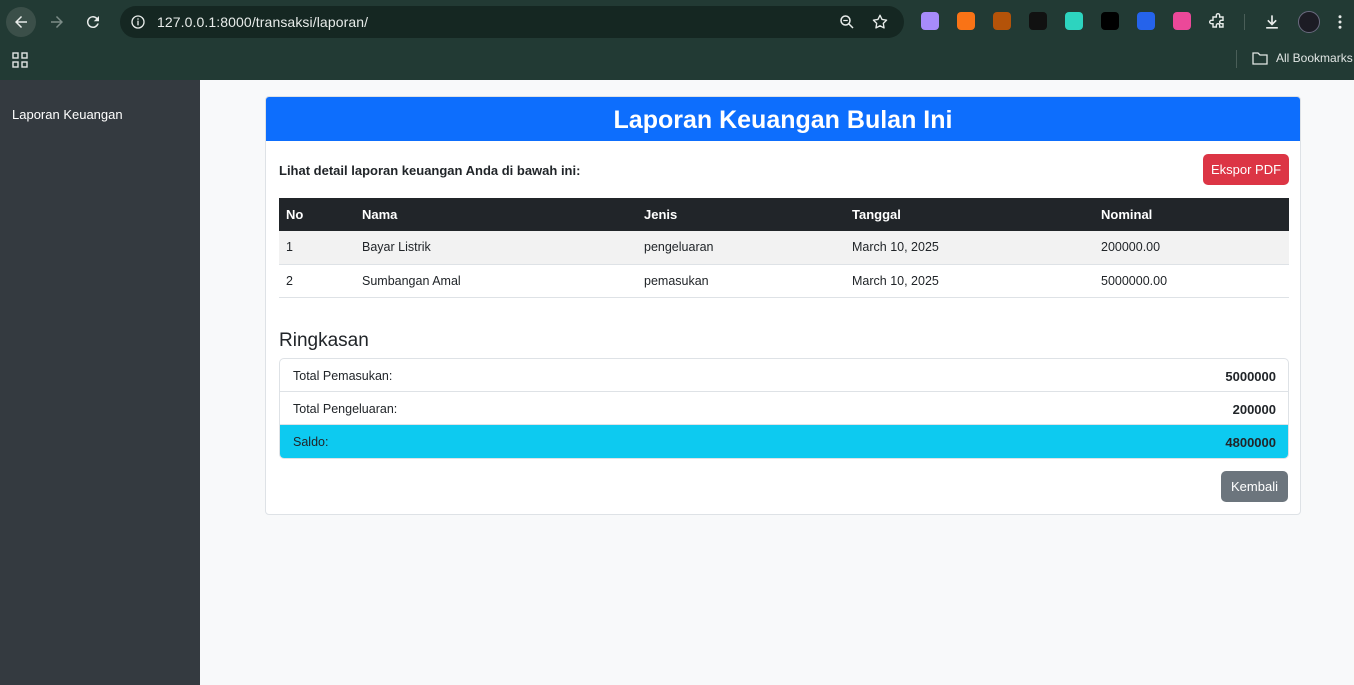  Describe the element at coordinates (677, 62) in the screenshot. I see `bookmarks-bar` at that location.